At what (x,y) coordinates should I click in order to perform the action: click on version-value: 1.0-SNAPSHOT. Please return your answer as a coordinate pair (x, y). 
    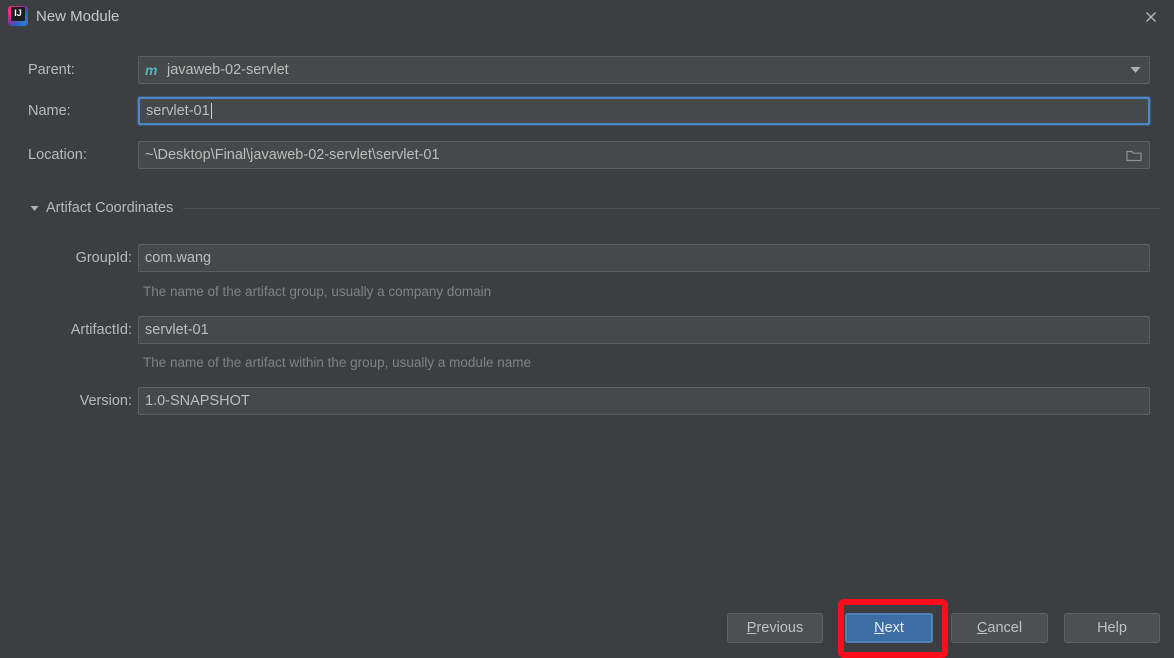
    Looking at the image, I should click on (197, 401).